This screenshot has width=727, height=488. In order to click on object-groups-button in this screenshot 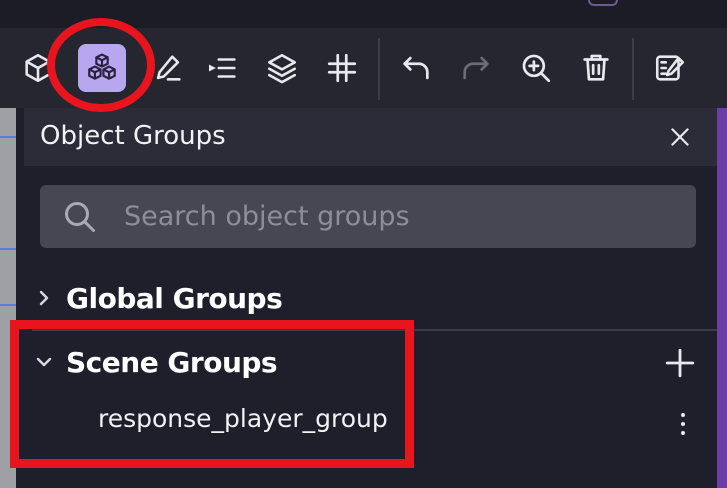, I will do `click(102, 68)`.